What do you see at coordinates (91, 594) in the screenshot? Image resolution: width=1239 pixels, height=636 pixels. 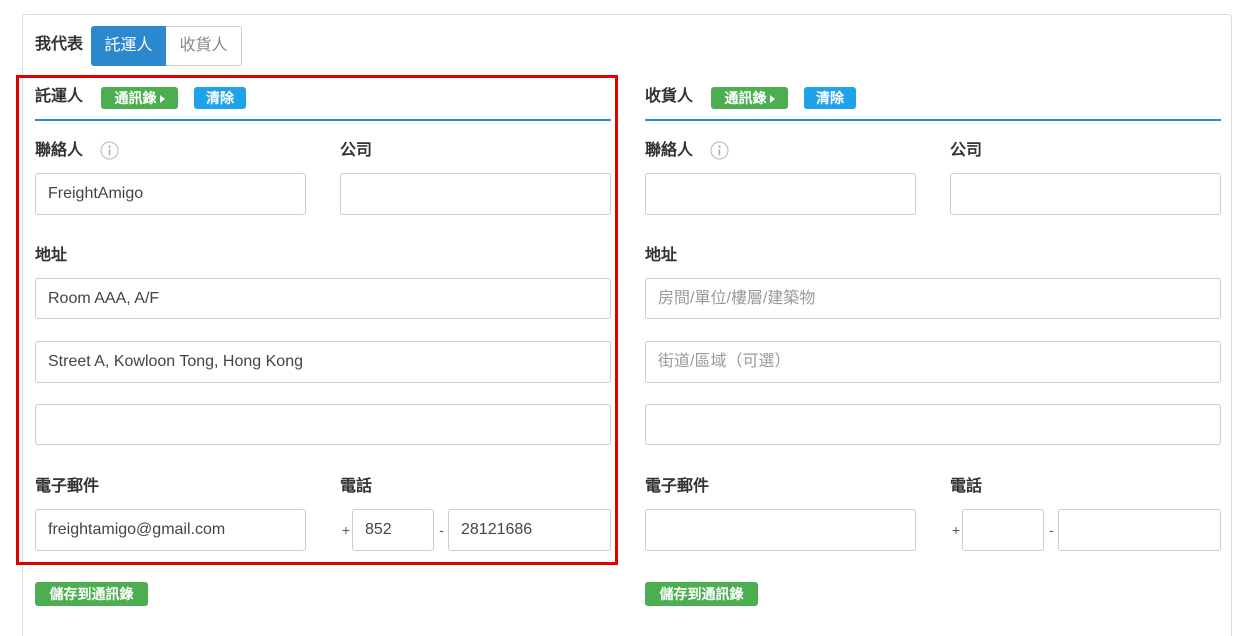 I see `shipper-save-to-address-book-button: 儲存到通訊錄` at bounding box center [91, 594].